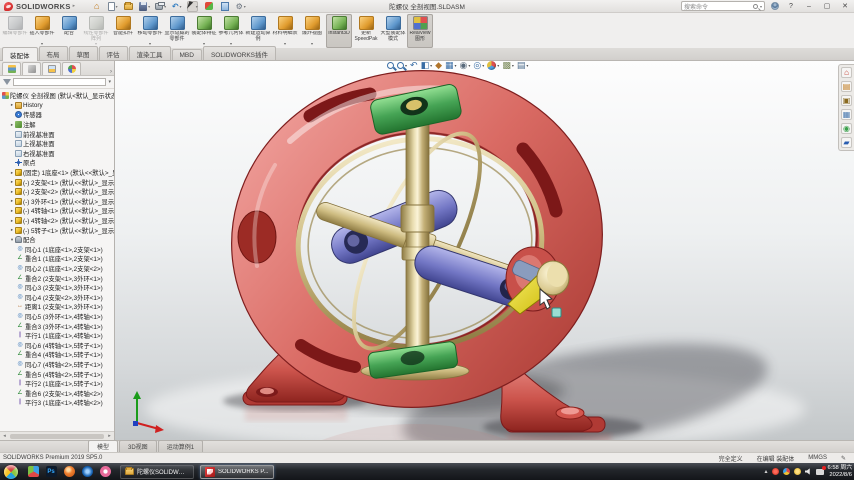 This screenshot has width=854, height=480. Describe the element at coordinates (845, 6) in the screenshot. I see `close-button: ✕` at that location.